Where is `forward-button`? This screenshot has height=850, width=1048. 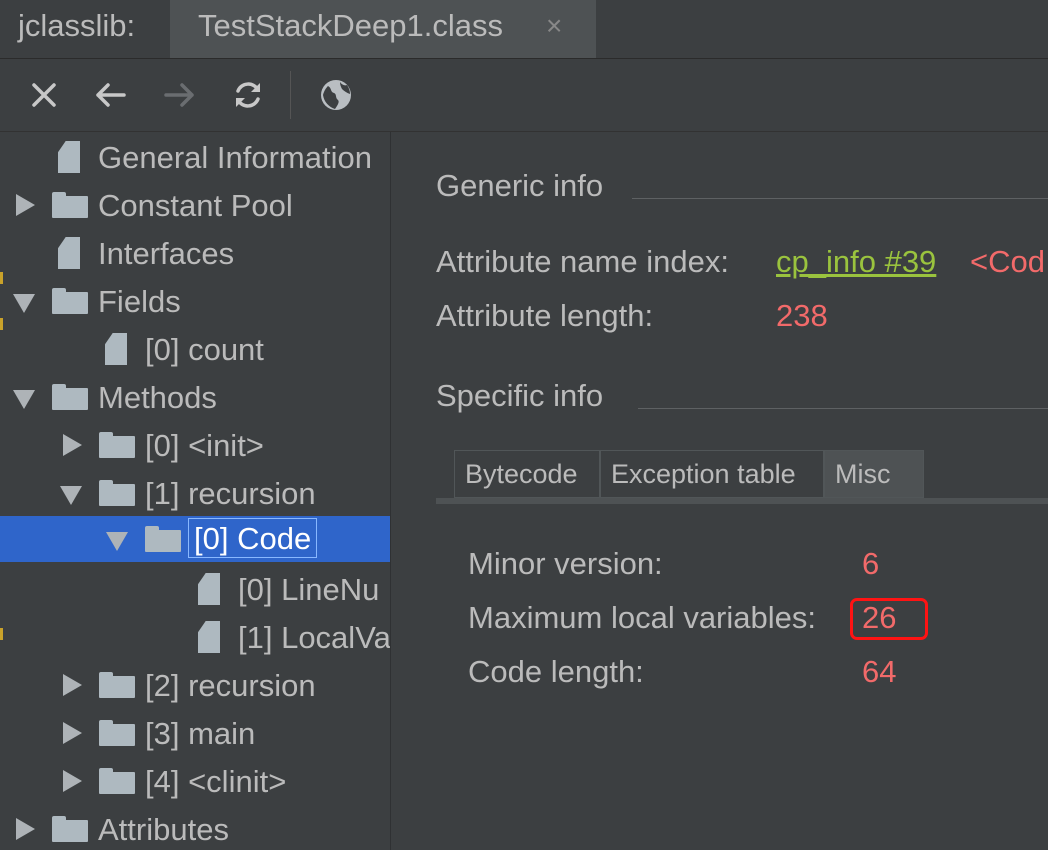 forward-button is located at coordinates (180, 95).